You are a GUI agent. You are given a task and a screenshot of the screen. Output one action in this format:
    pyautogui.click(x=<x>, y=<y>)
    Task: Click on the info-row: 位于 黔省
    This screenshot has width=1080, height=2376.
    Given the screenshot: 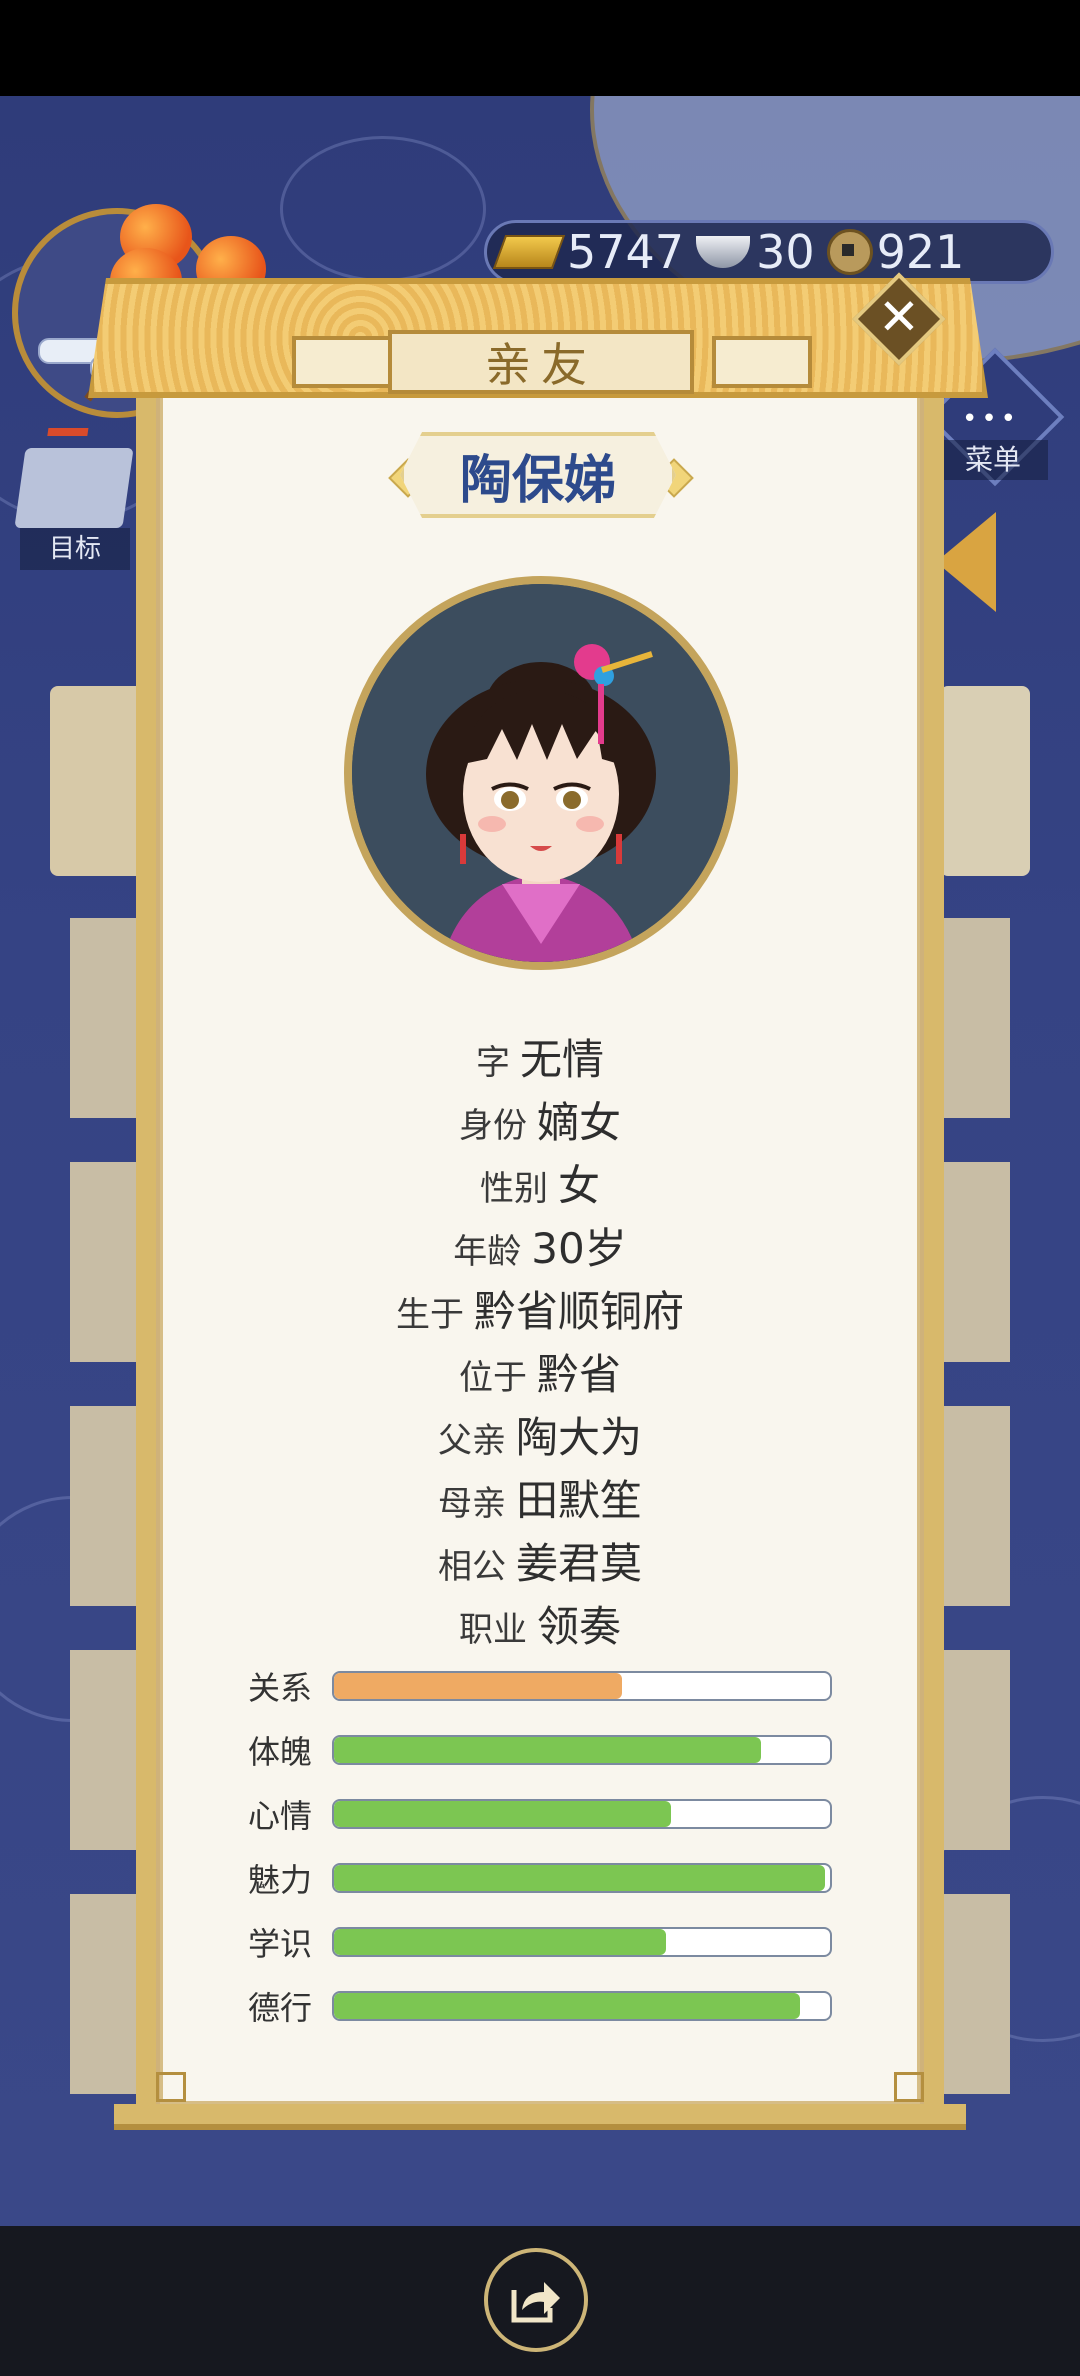 What is the action you would take?
    pyautogui.click(x=540, y=1371)
    